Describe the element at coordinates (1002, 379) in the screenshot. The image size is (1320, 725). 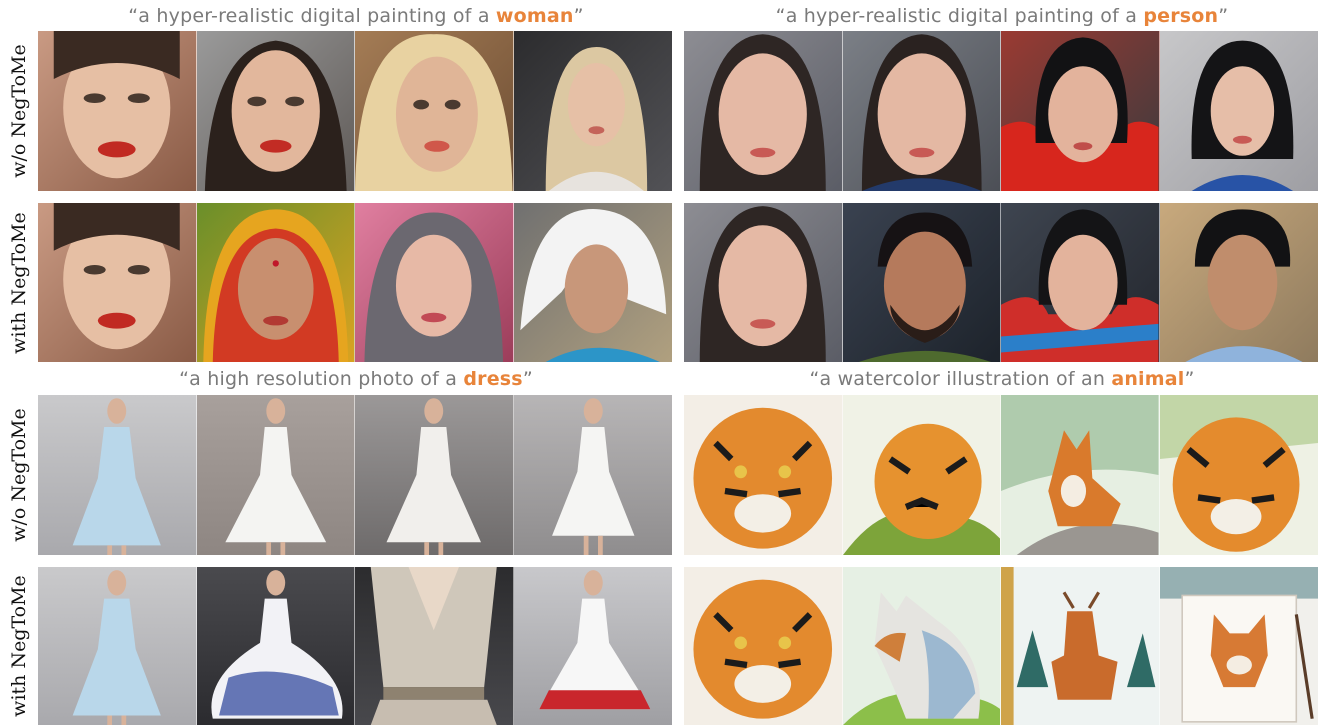
I see `title-animal: “a watercolor illustration of an animal”` at that location.